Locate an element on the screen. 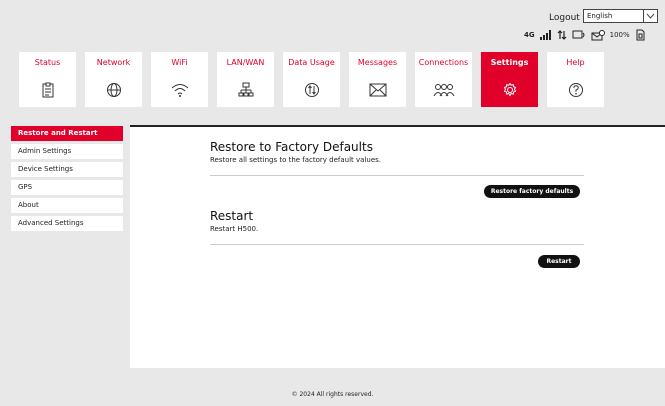 This screenshot has height=406, width=665. restart-button: Restart is located at coordinates (559, 261).